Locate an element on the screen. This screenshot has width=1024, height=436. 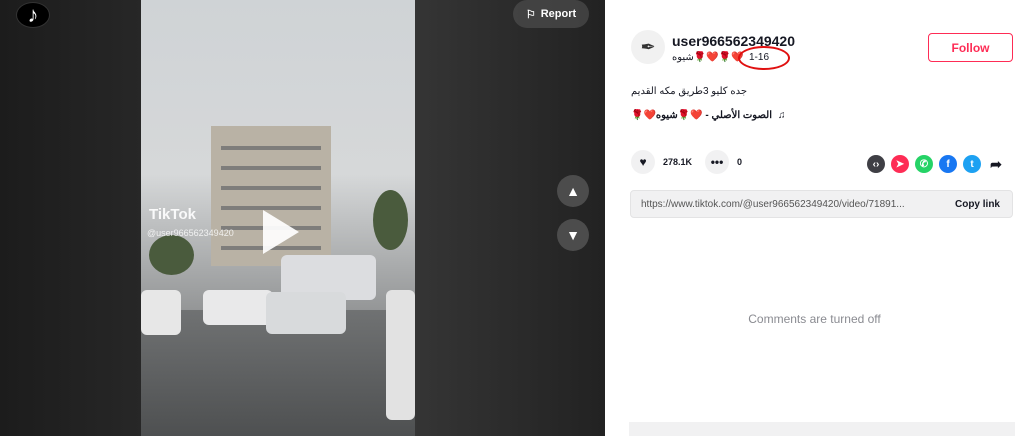
truck is located at coordinates (400, 355).